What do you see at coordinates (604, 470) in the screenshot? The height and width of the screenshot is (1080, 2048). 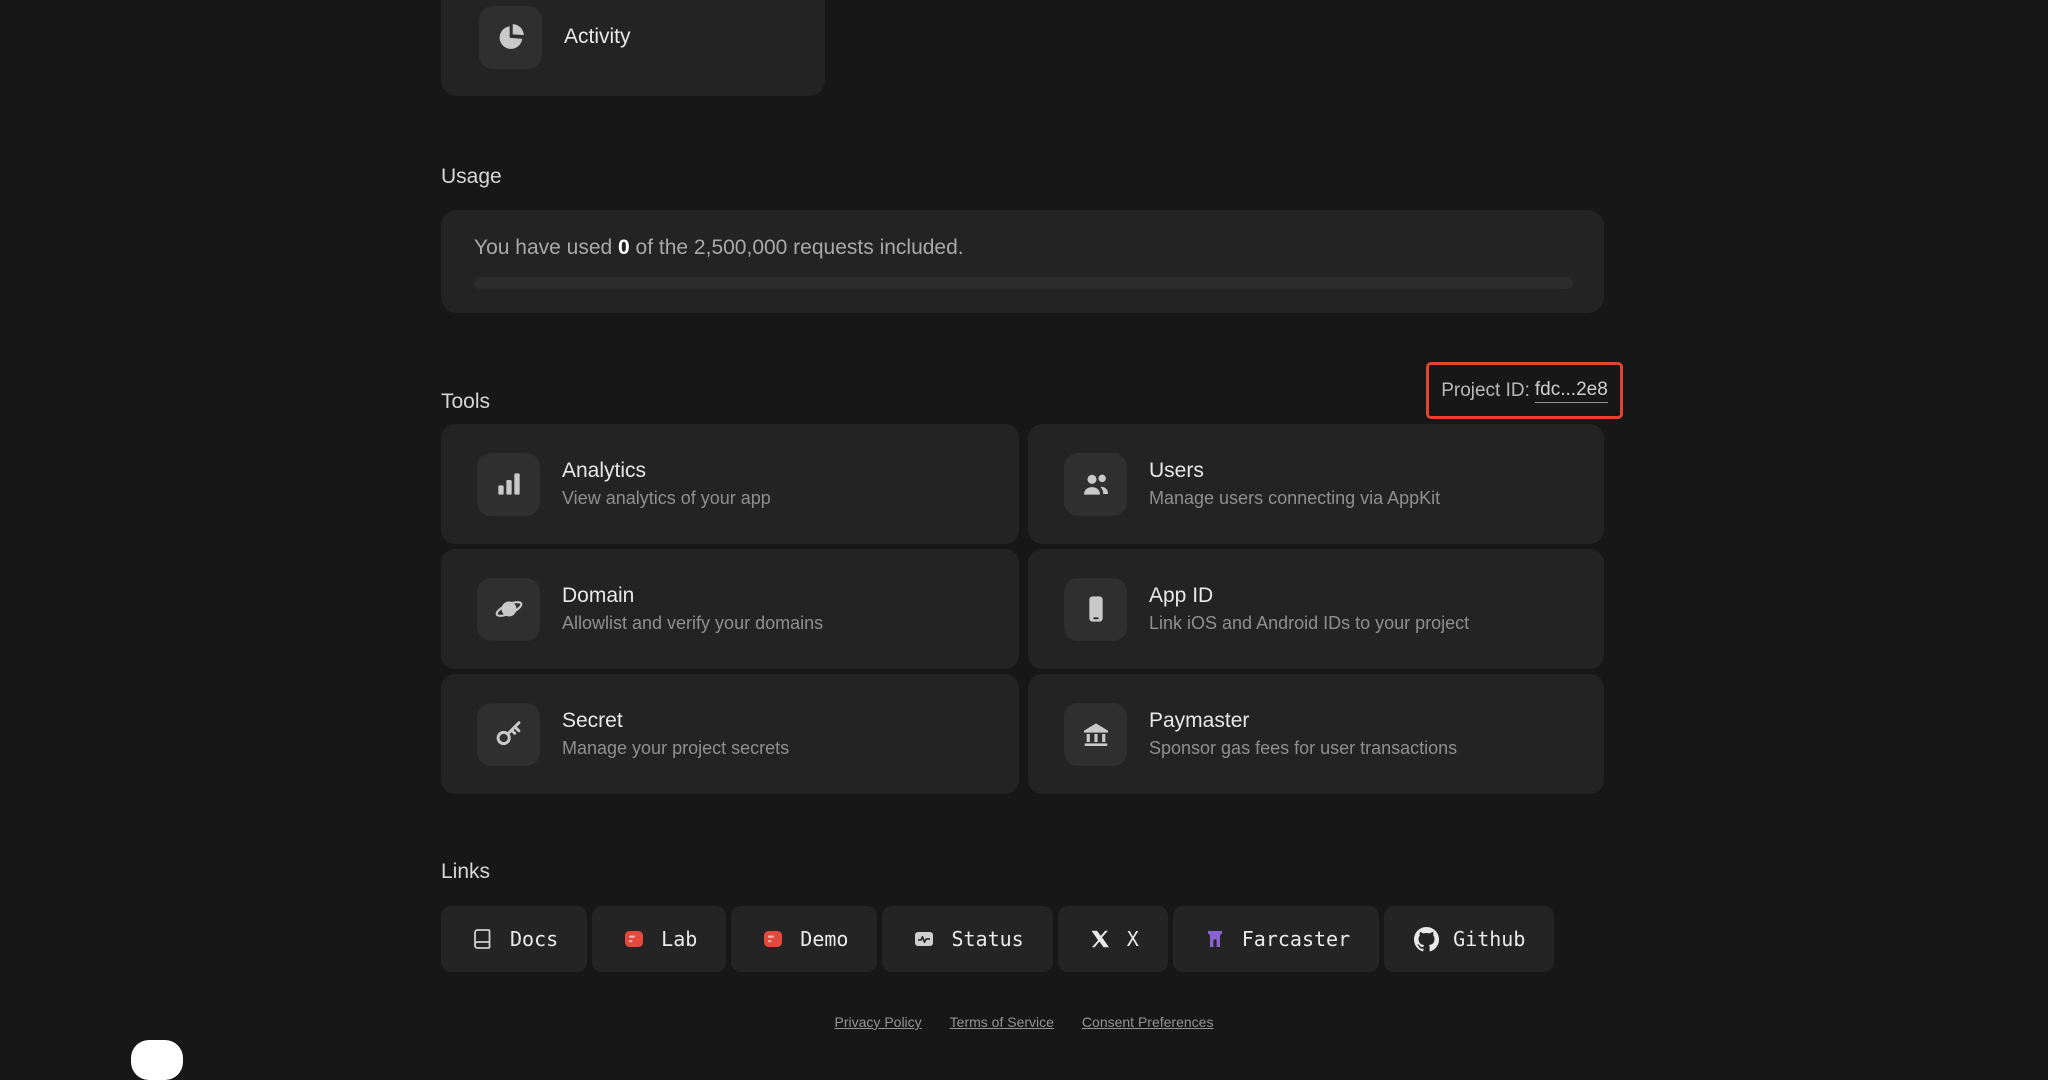 I see `tool-title: Analytics` at bounding box center [604, 470].